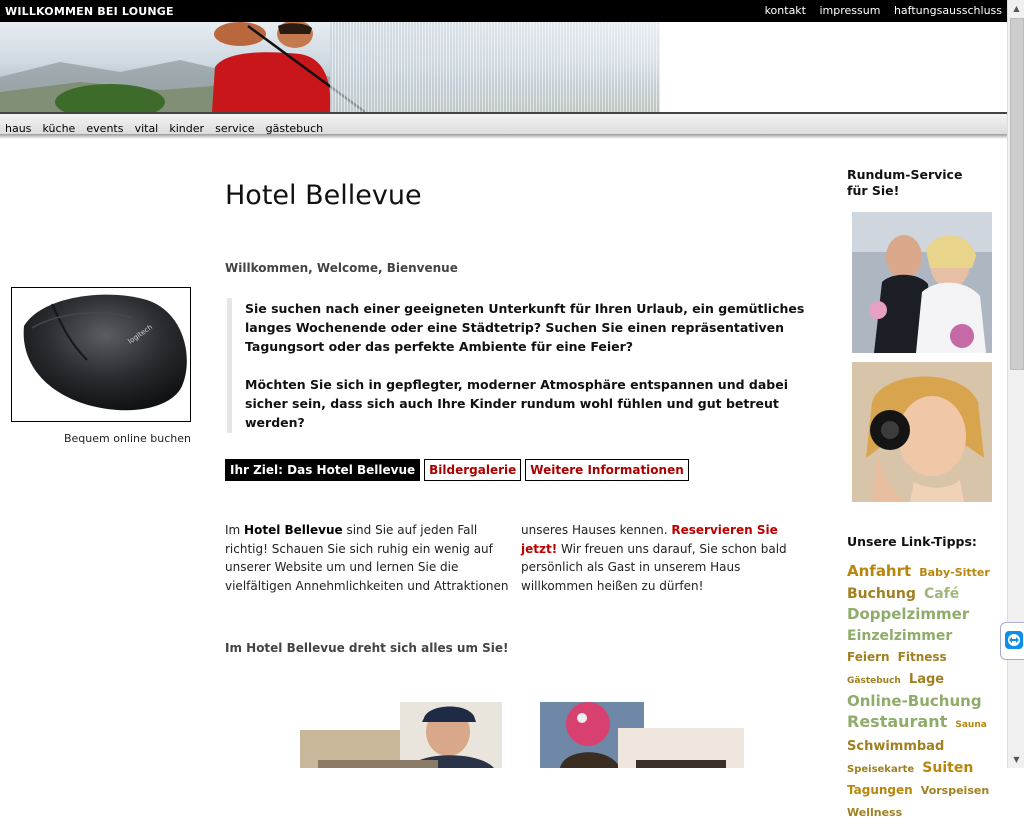 This screenshot has height=822, width=1024. I want to click on nav-shadow, so click(503, 136).